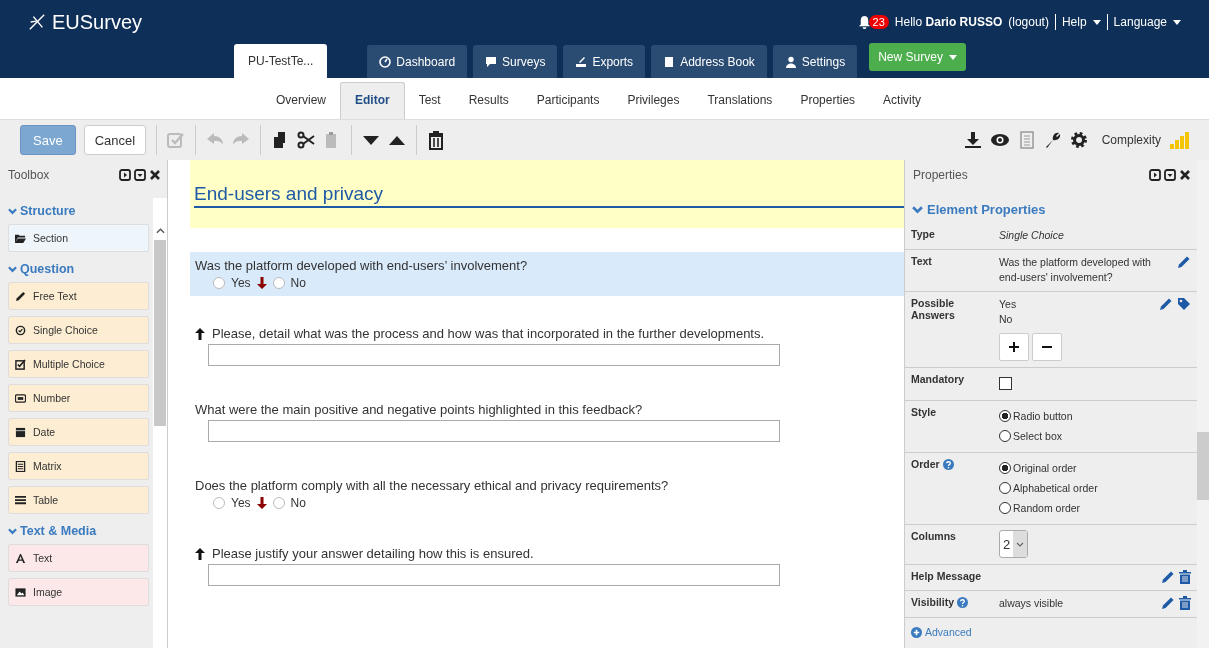 This screenshot has width=1209, height=648. Describe the element at coordinates (828, 101) in the screenshot. I see `editor-tab: Properties` at that location.